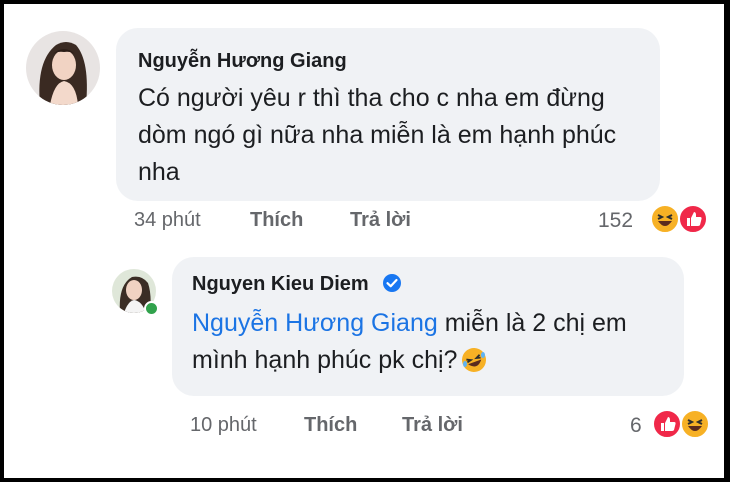 Image resolution: width=730 pixels, height=482 pixels. Describe the element at coordinates (280, 284) in the screenshot. I see `reply-author-name: Nguyen Kieu Diem` at that location.